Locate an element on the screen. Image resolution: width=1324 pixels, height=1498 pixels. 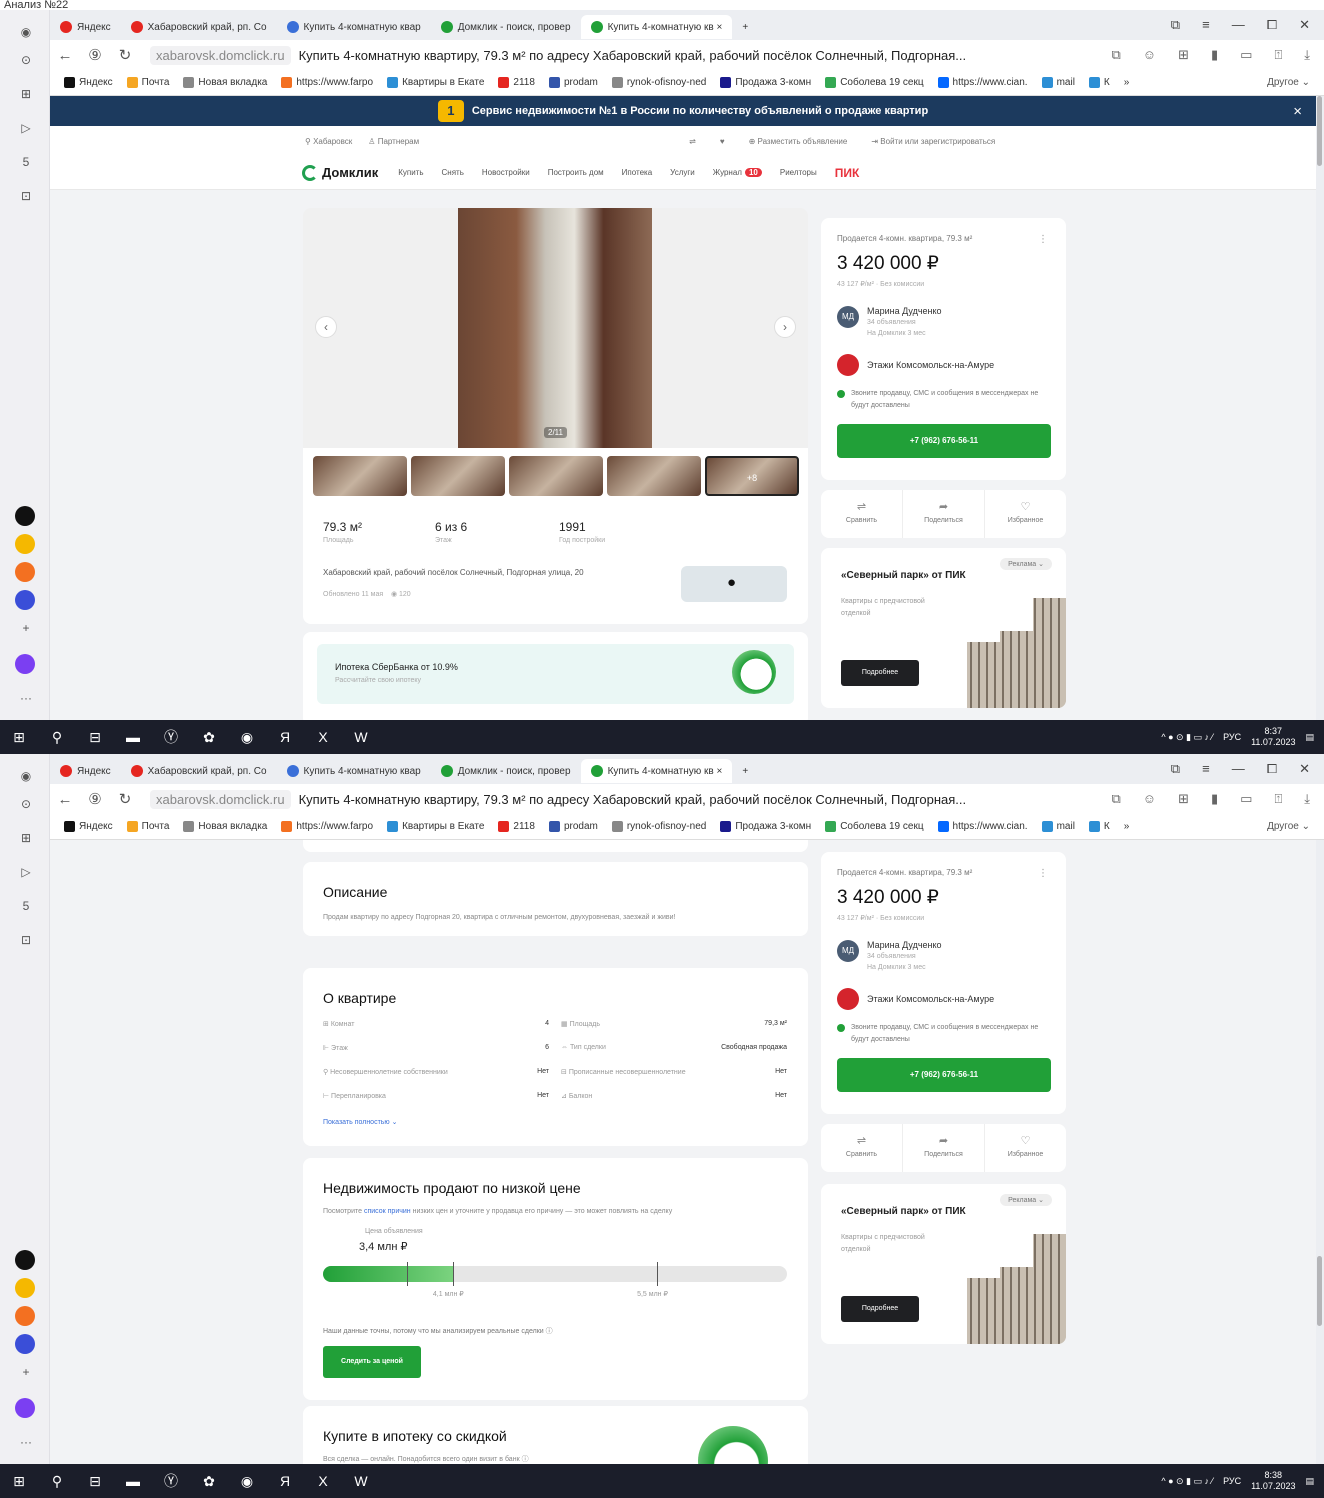
other-bookmarks: Другое ⌄ is located at coordinates (1288, 826).